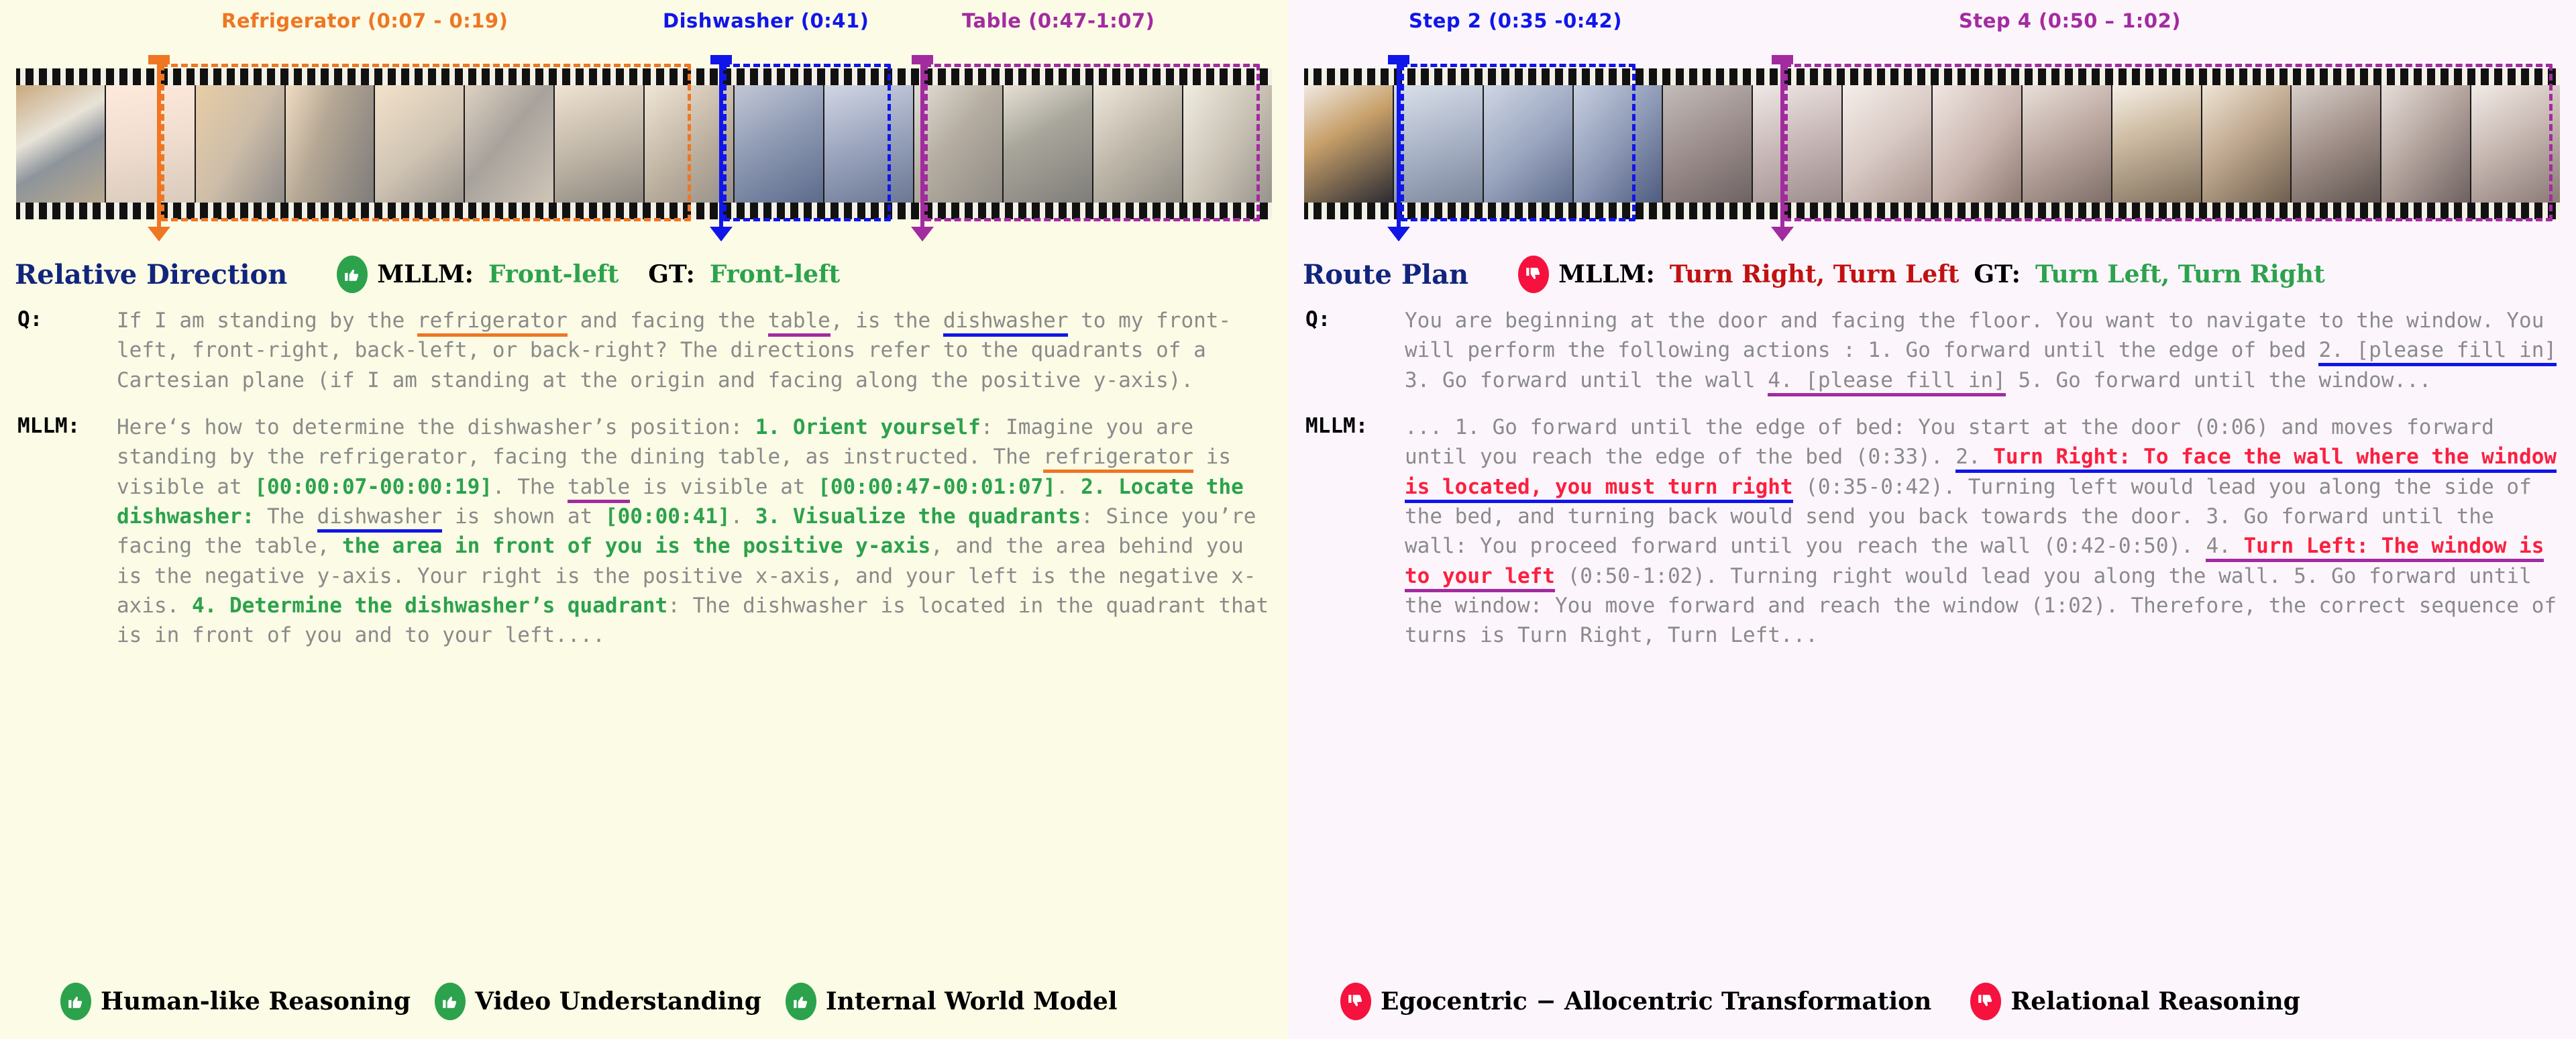 The image size is (2576, 1039). Describe the element at coordinates (2168, 142) in the screenshot. I see `segment-box-step4` at that location.